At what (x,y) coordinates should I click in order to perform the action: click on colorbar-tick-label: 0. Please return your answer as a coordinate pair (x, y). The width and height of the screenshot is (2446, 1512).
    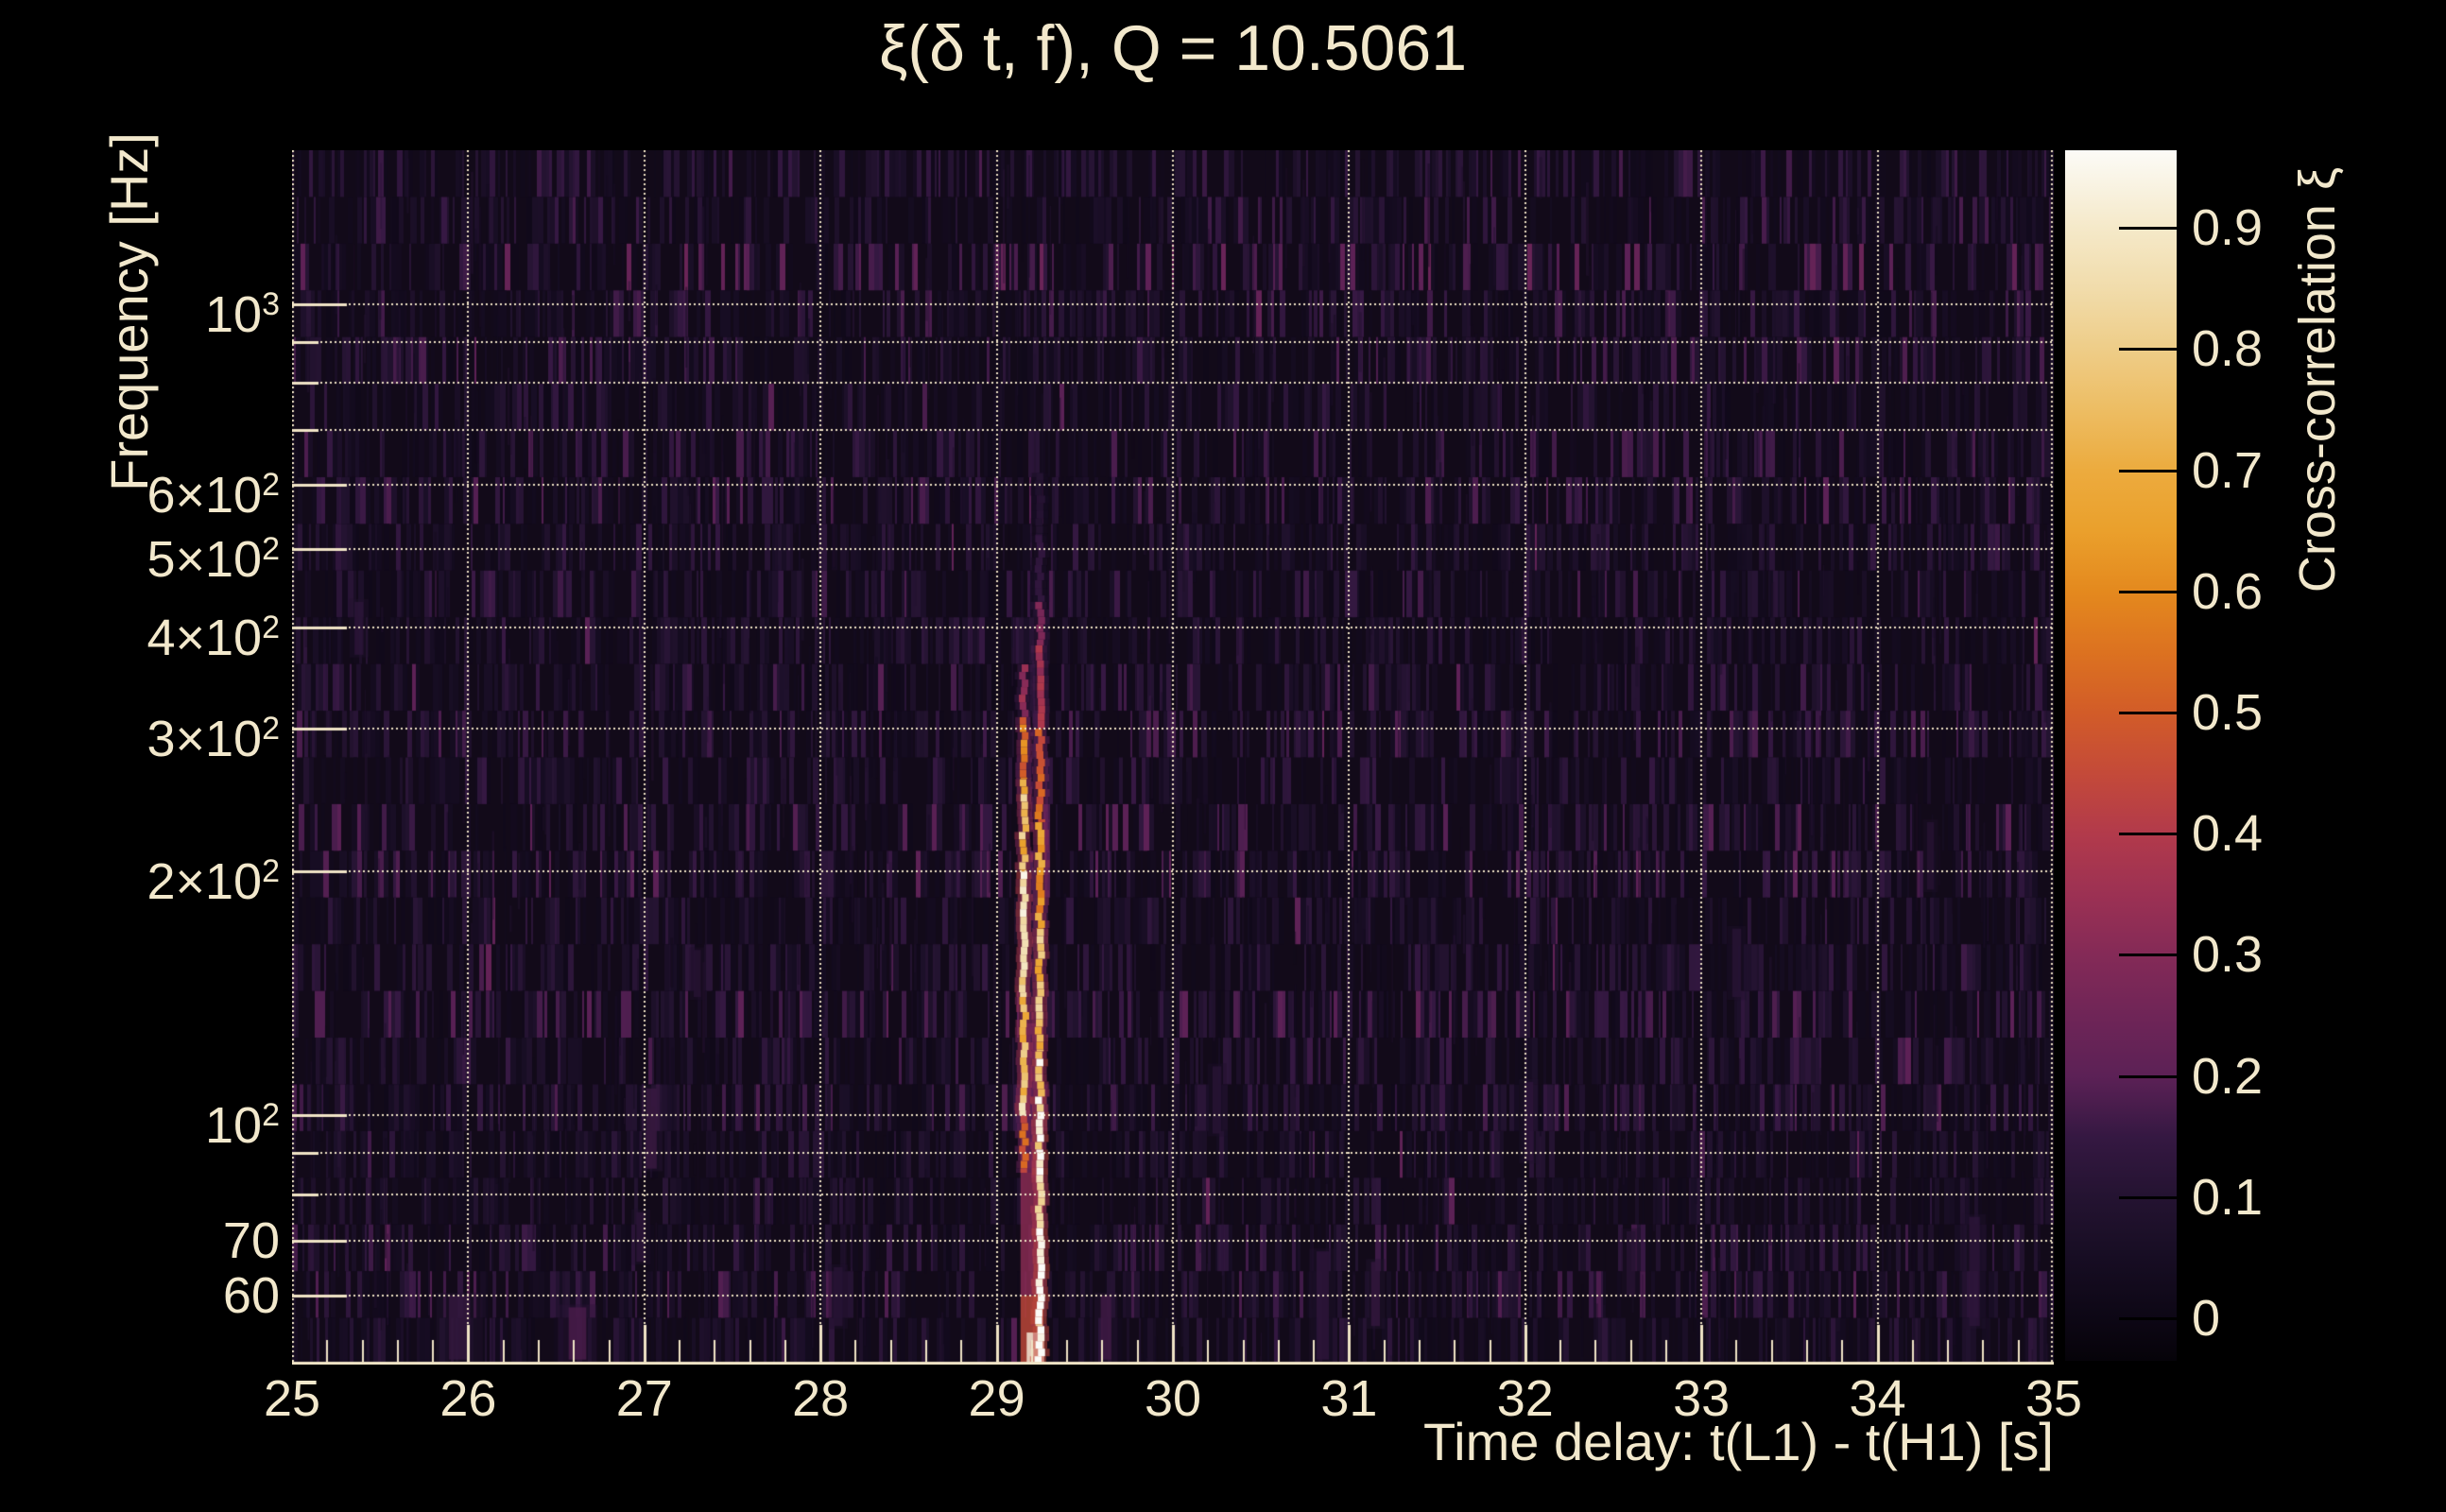
    Looking at the image, I should click on (2206, 1319).